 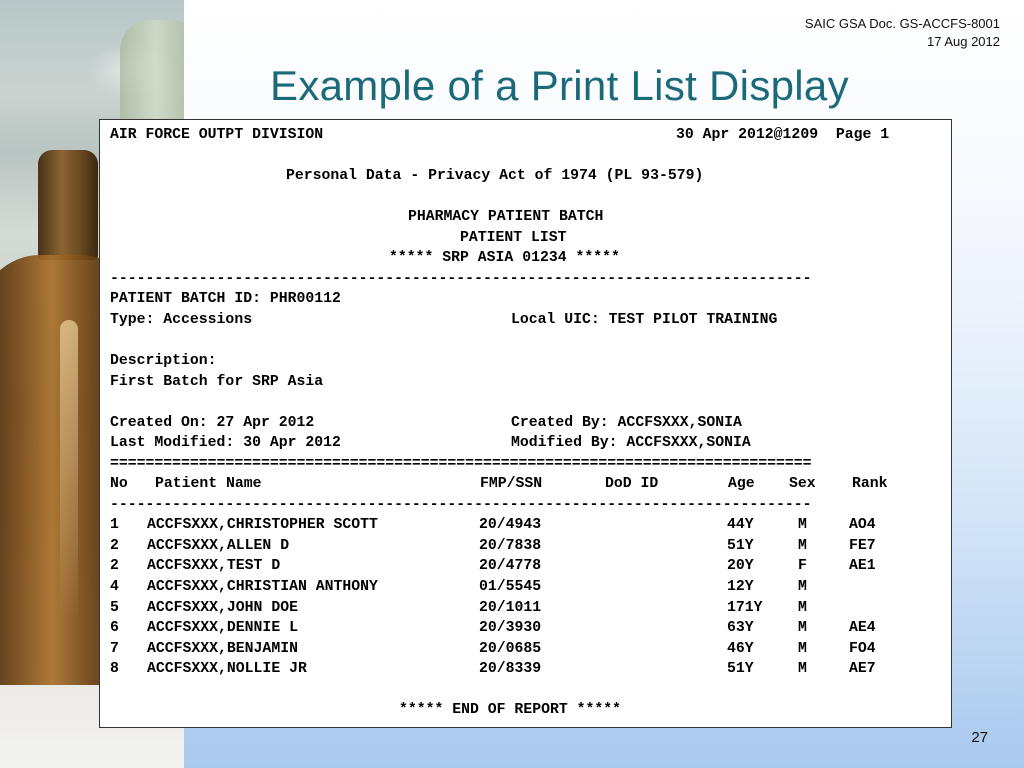 I want to click on column-header-age: Age, so click(x=741, y=484).